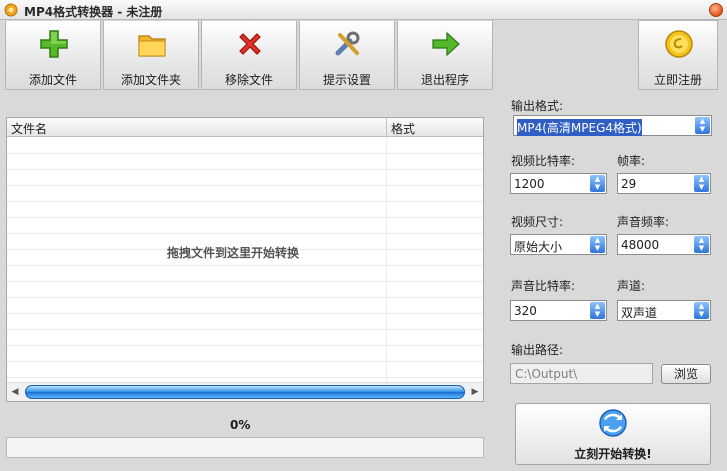  I want to click on output-format-value: MP4(高清MPEG4格式), so click(579, 127).